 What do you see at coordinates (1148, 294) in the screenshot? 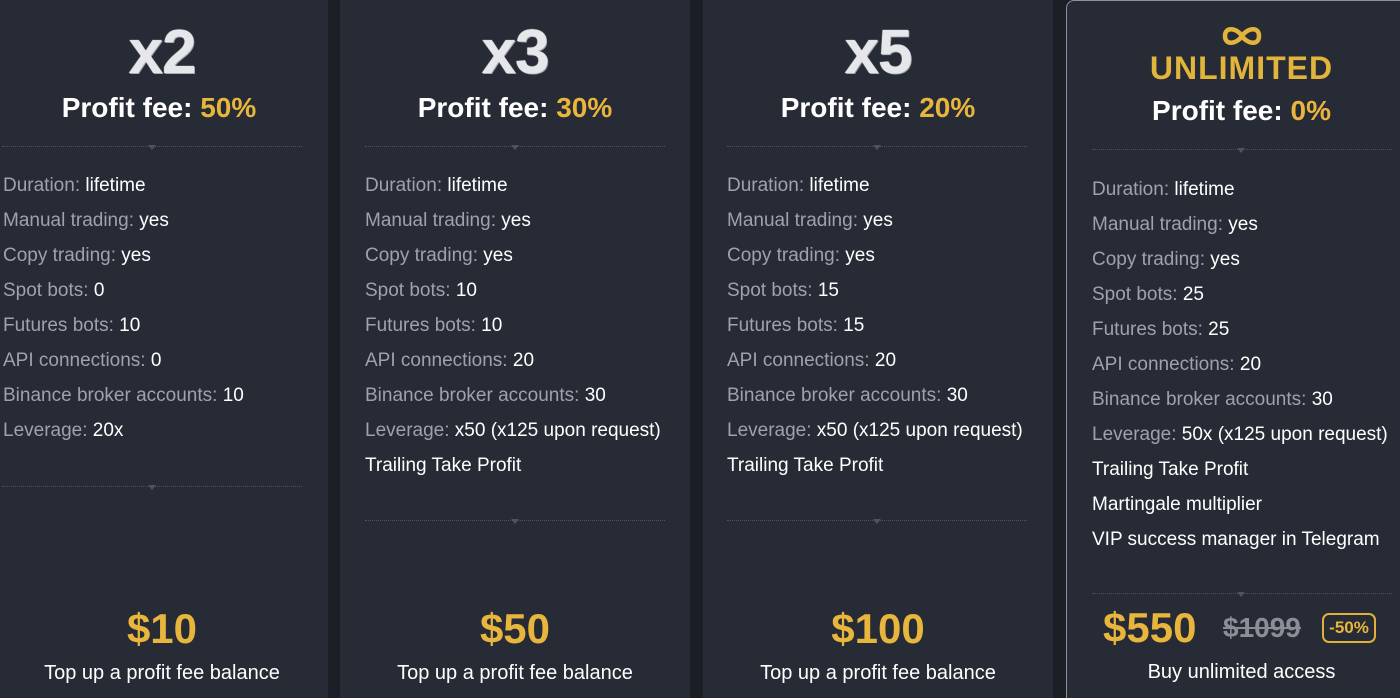
I see `feature-item: Spot bots: 25` at bounding box center [1148, 294].